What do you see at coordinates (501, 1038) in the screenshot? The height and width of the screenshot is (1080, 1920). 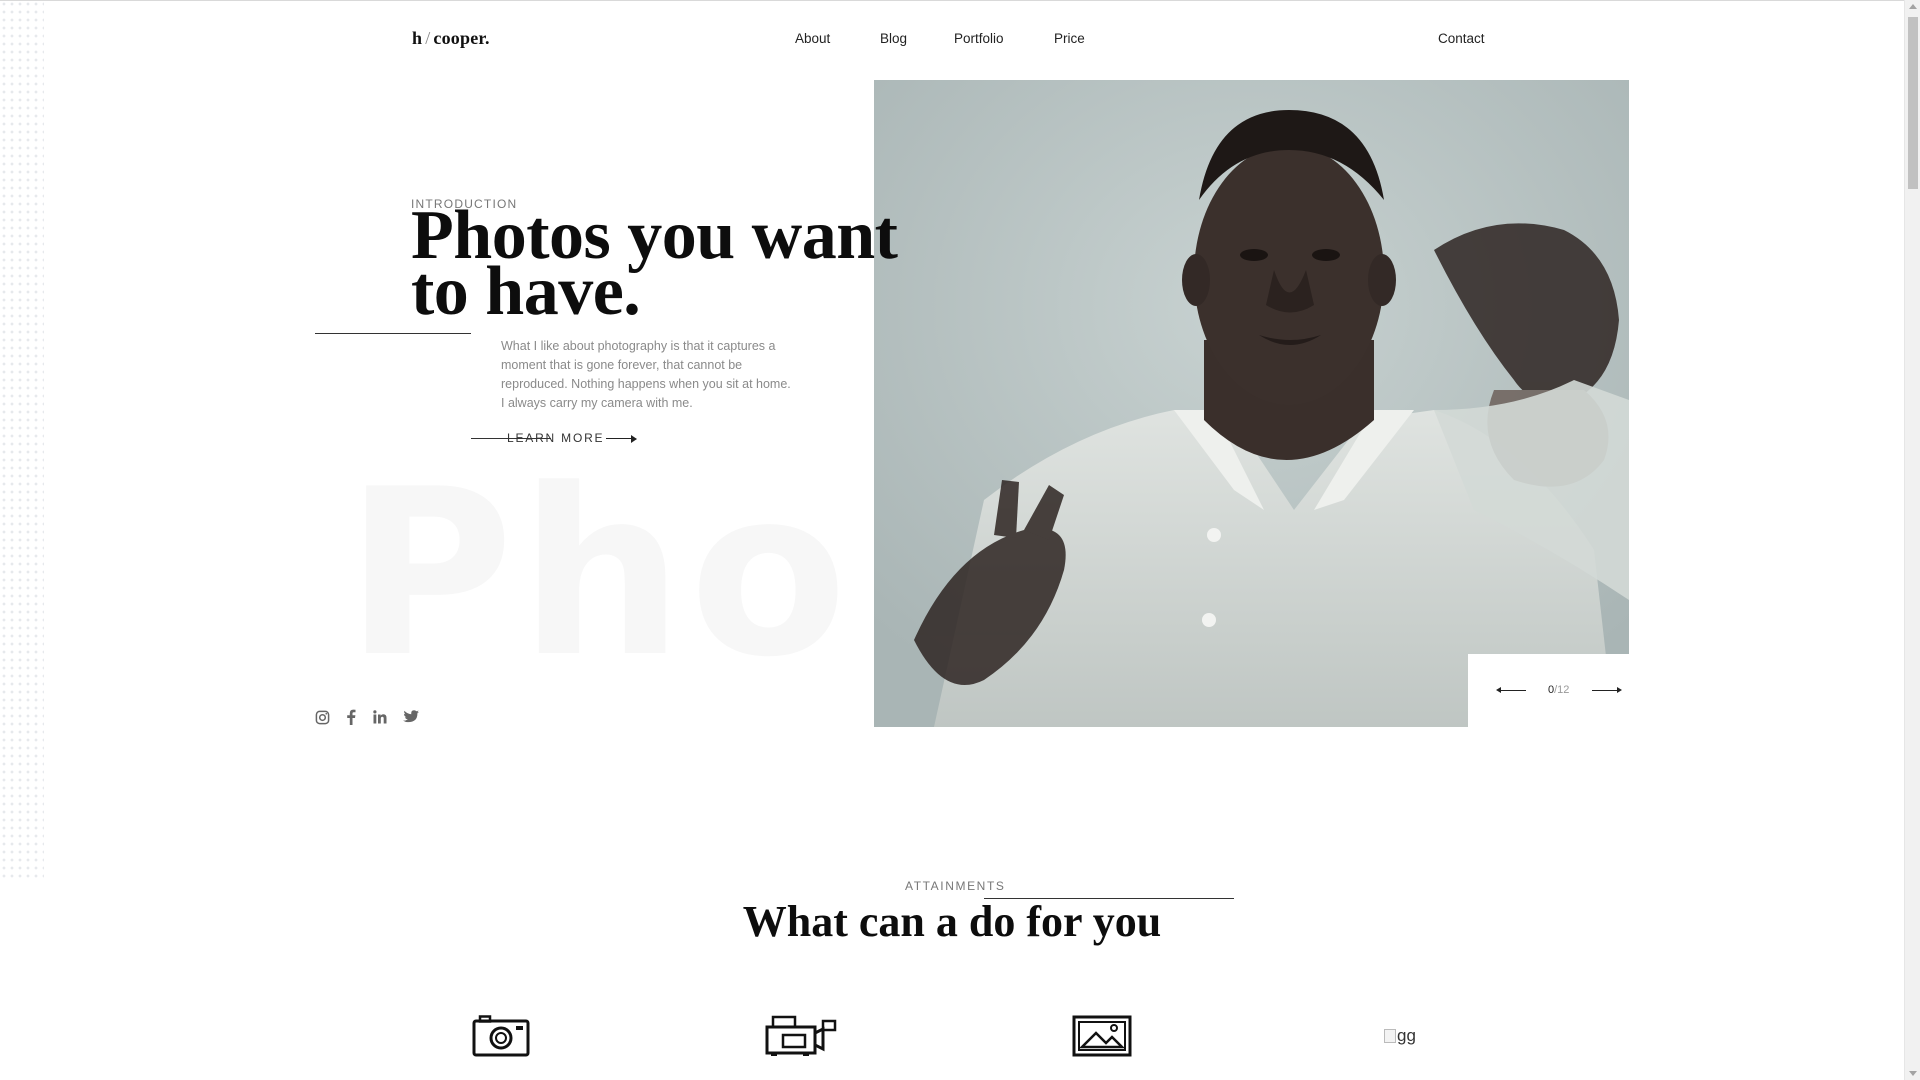 I see `camera-icon` at bounding box center [501, 1038].